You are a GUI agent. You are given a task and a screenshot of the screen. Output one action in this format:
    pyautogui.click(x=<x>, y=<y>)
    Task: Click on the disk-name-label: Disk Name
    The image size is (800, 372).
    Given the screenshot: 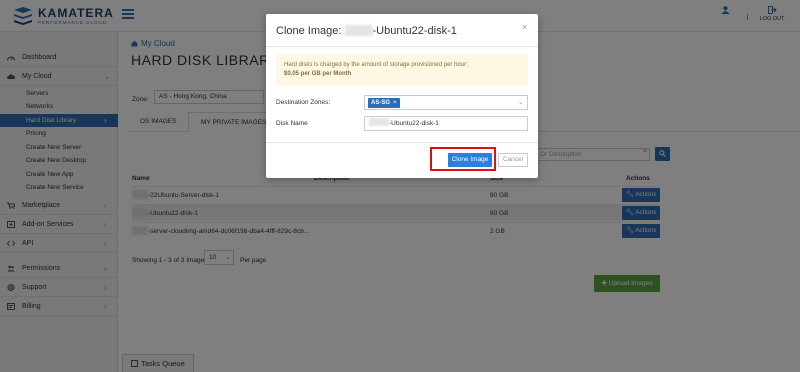 What is the action you would take?
    pyautogui.click(x=292, y=123)
    